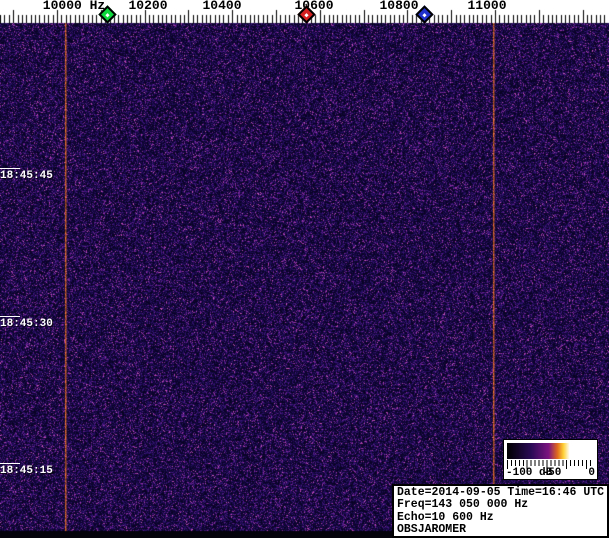  Describe the element at coordinates (222, 6) in the screenshot. I see `freq-axis-label: 10400` at that location.